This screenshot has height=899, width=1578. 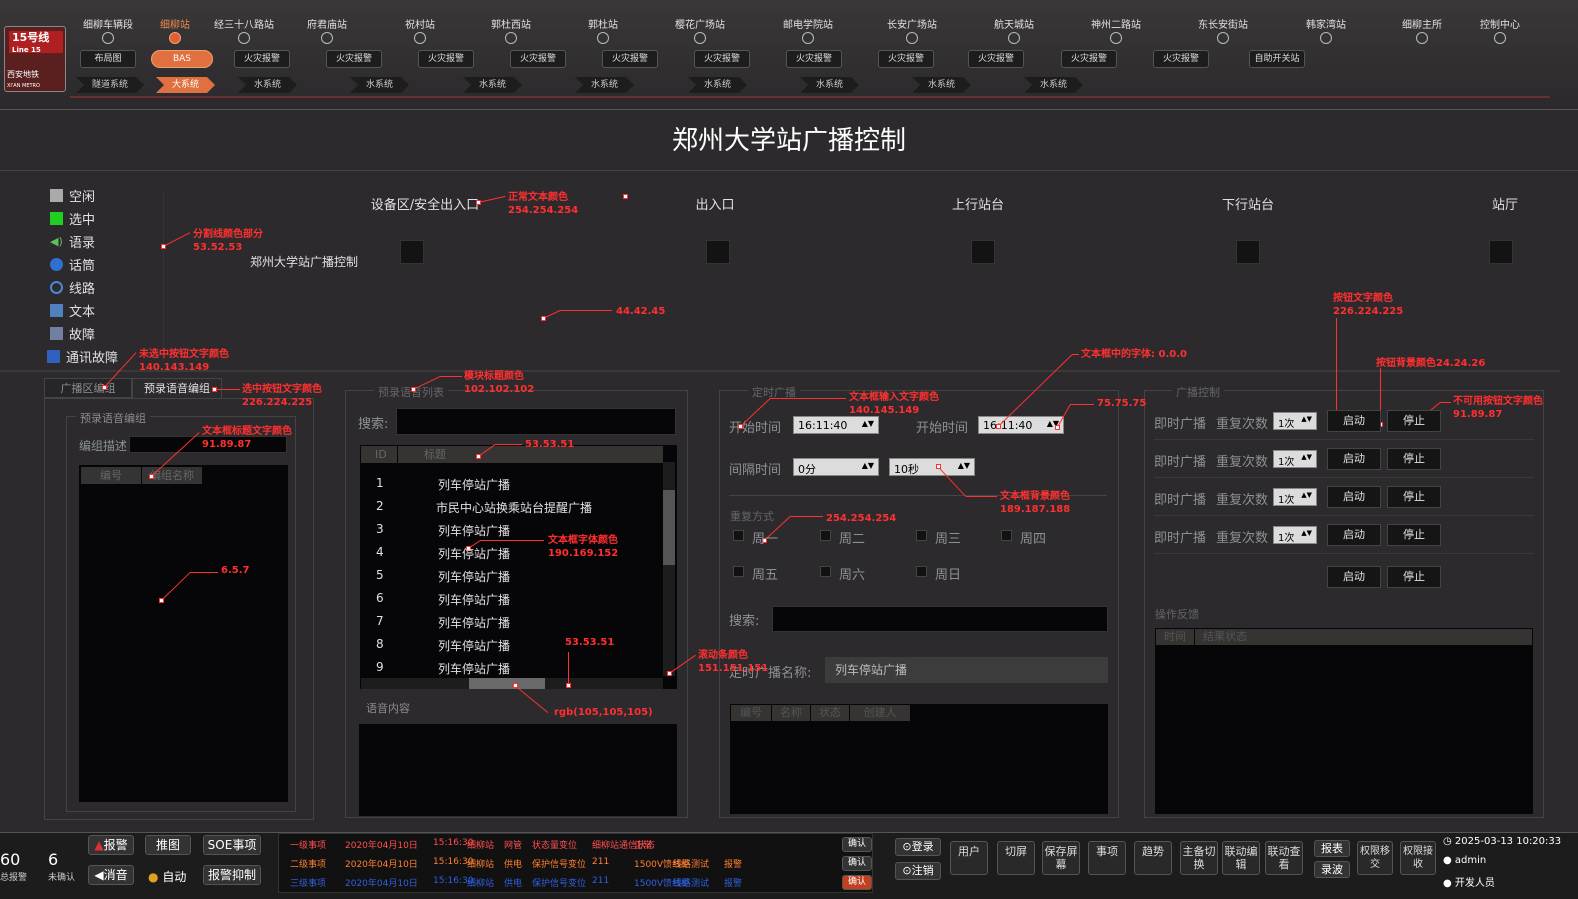 What do you see at coordinates (185, 85) in the screenshot?
I see `subsystem-tab-1: 大系统` at bounding box center [185, 85].